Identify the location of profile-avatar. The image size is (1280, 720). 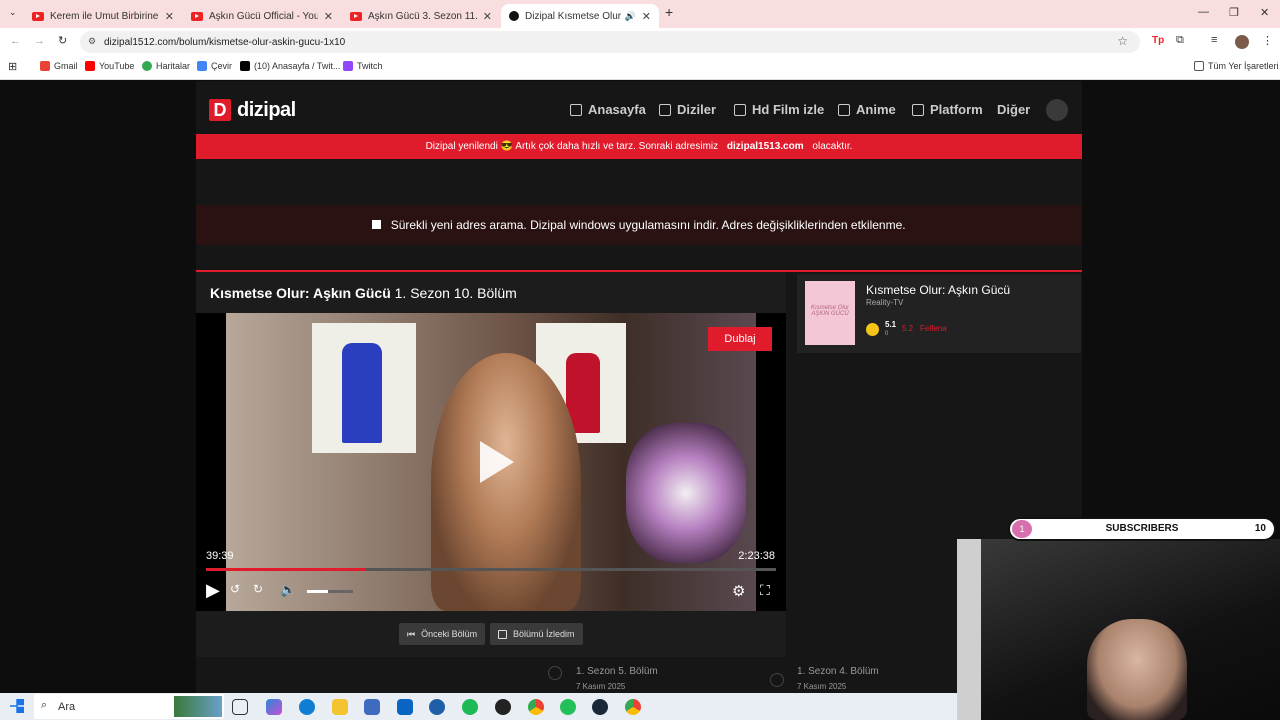
(1242, 42).